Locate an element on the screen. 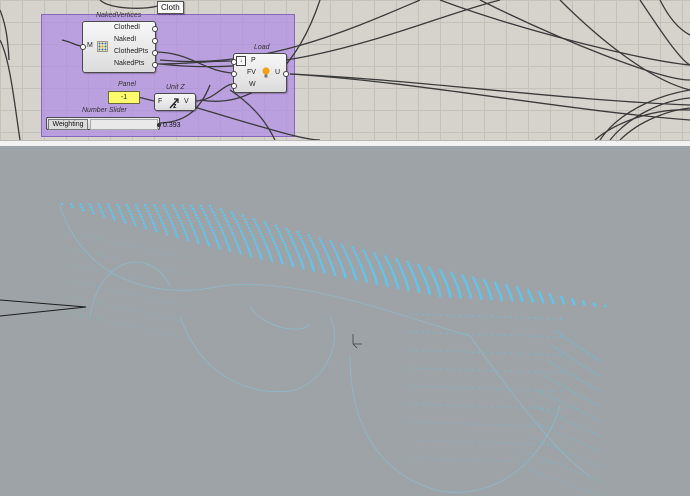 This screenshot has height=496, width=690. lightbulb-icon is located at coordinates (266, 72).